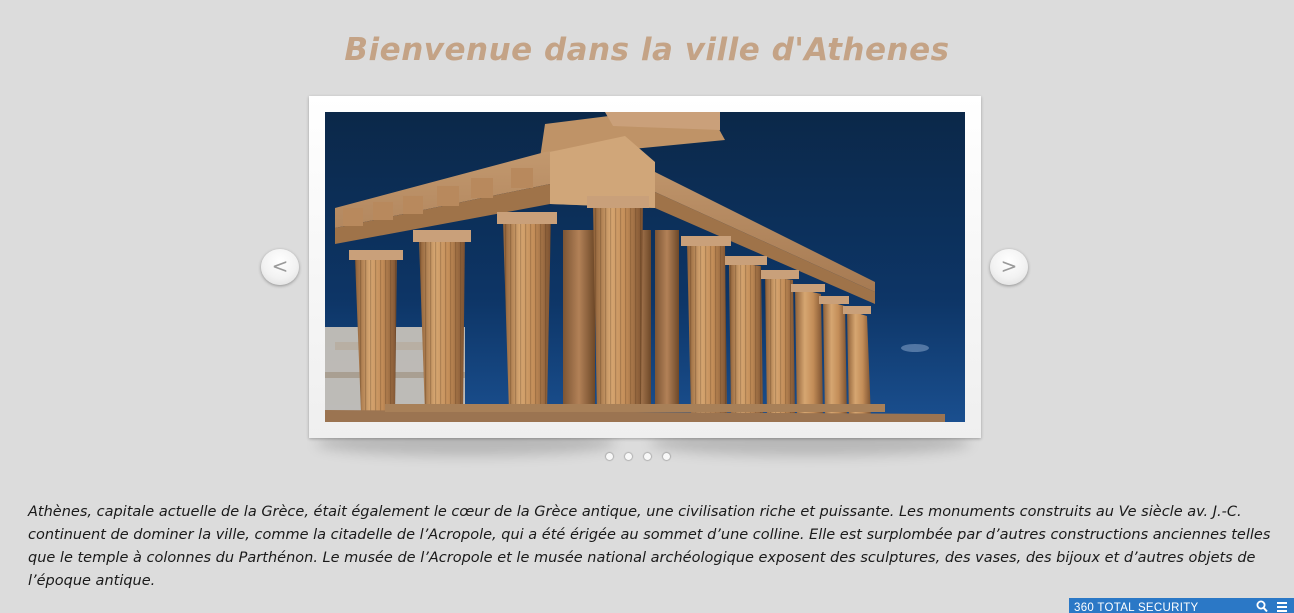 The height and width of the screenshot is (613, 1294). Describe the element at coordinates (1282, 607) in the screenshot. I see `menu-icon` at that location.